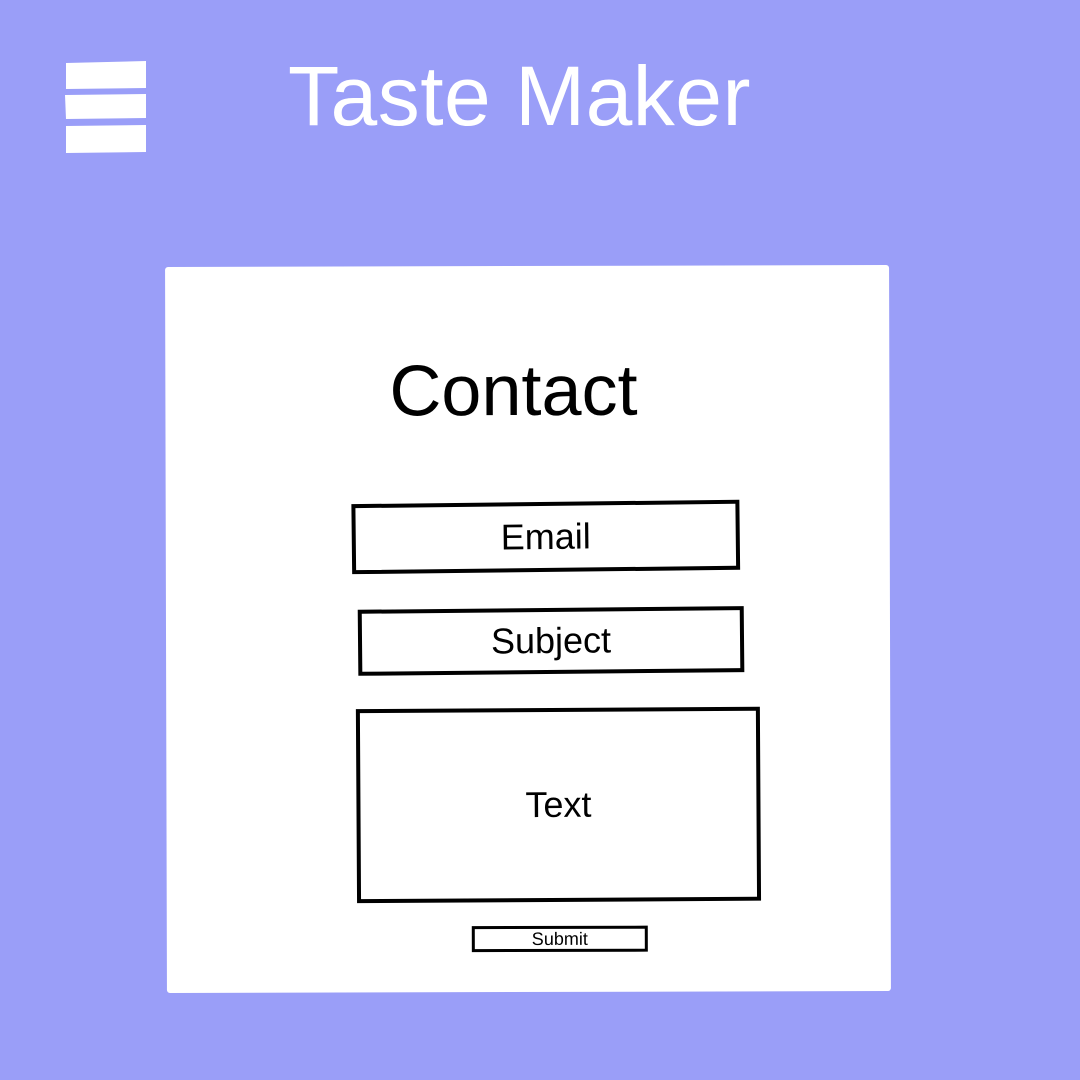  I want to click on subject-field-label: Subject, so click(551, 640).